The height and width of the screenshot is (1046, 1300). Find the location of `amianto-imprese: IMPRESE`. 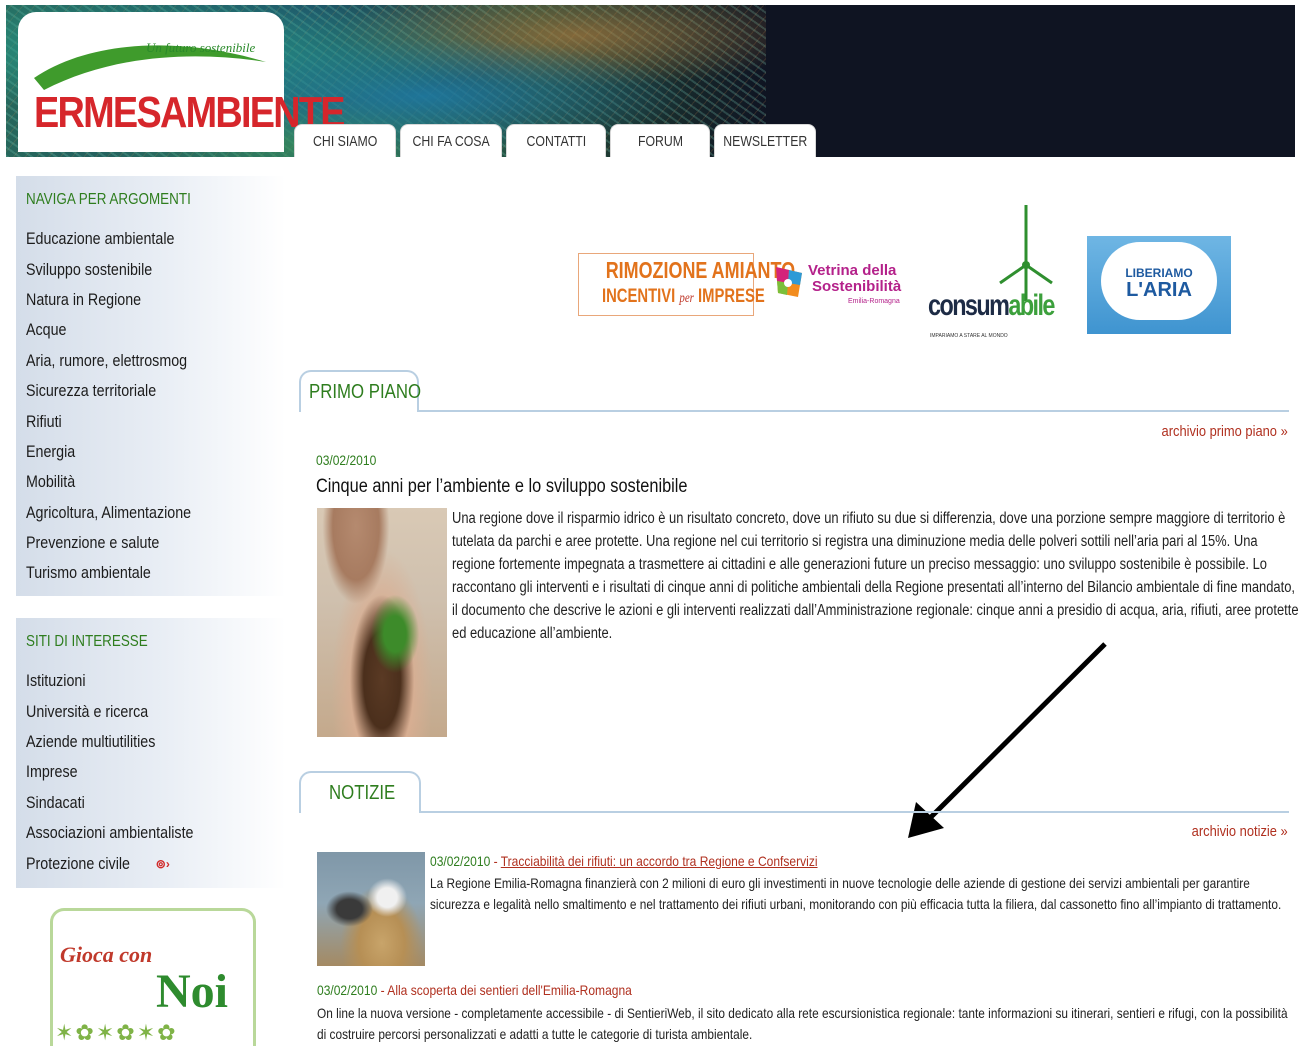

amianto-imprese: IMPRESE is located at coordinates (731, 296).